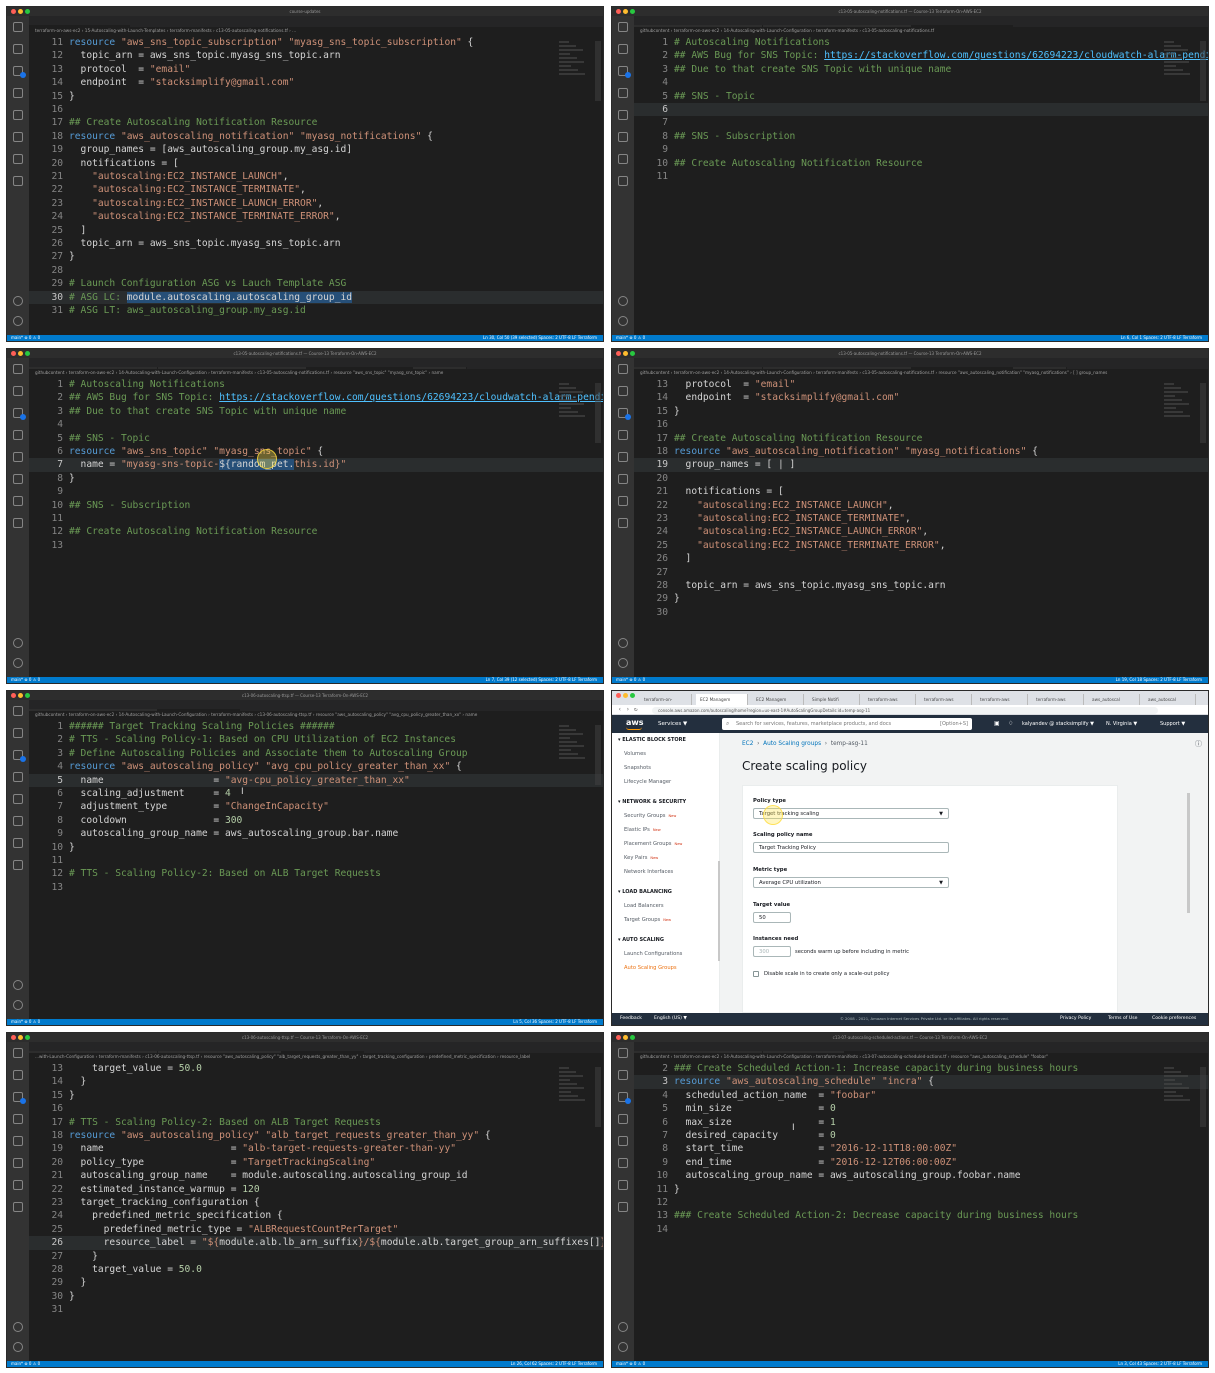 The height and width of the screenshot is (1373, 1215). What do you see at coordinates (1174, 1019) in the screenshot?
I see `cookie-preferences-link: Cookie preferences` at bounding box center [1174, 1019].